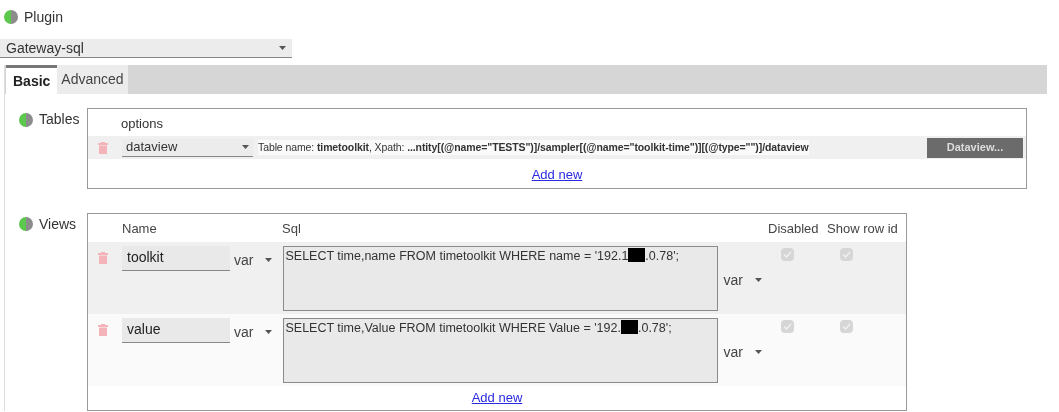  Describe the element at coordinates (292, 229) in the screenshot. I see `column-header: Sql` at that location.